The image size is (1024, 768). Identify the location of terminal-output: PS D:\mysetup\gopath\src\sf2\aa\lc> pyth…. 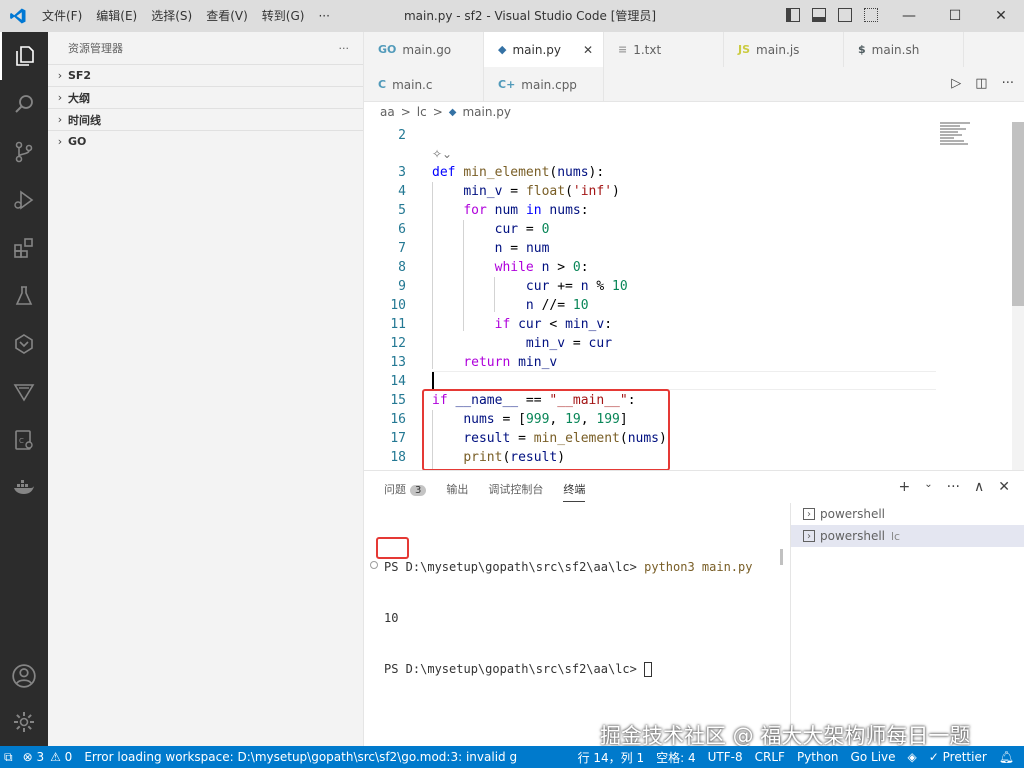
(568, 618).